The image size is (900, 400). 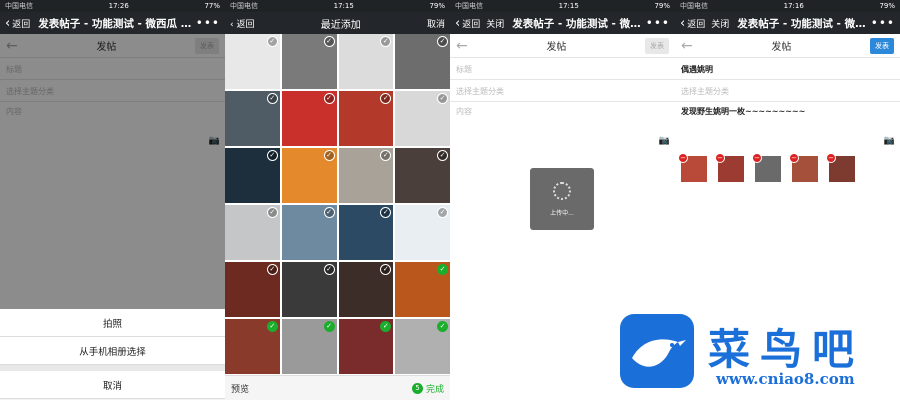 What do you see at coordinates (562, 6) in the screenshot?
I see `status-bar: 中国电信 17:15 79%` at bounding box center [562, 6].